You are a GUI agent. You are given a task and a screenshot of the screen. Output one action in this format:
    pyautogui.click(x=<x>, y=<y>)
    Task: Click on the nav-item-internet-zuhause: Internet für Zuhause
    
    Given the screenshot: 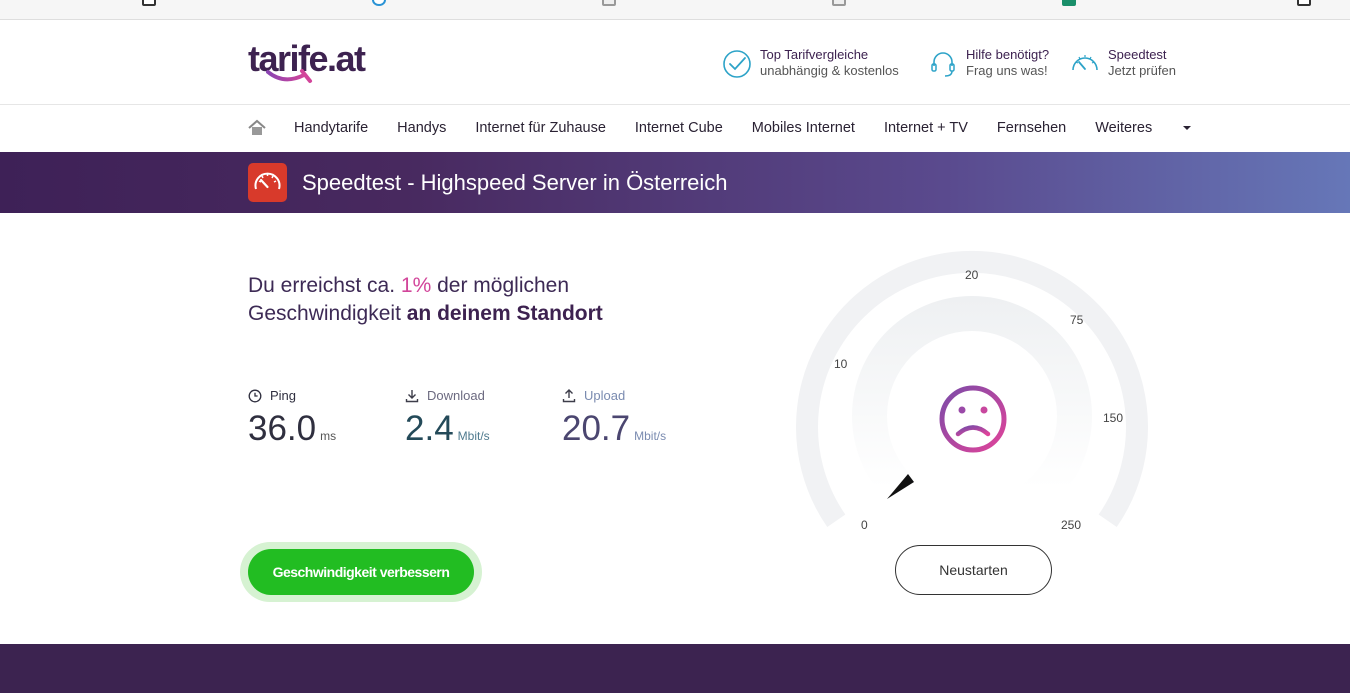 What is the action you would take?
    pyautogui.click(x=540, y=128)
    